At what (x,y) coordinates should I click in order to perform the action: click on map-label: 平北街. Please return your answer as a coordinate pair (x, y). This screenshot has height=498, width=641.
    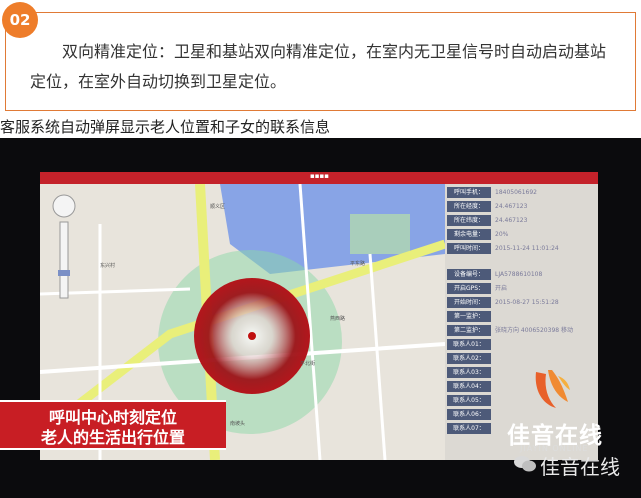
    Looking at the image, I should click on (308, 364).